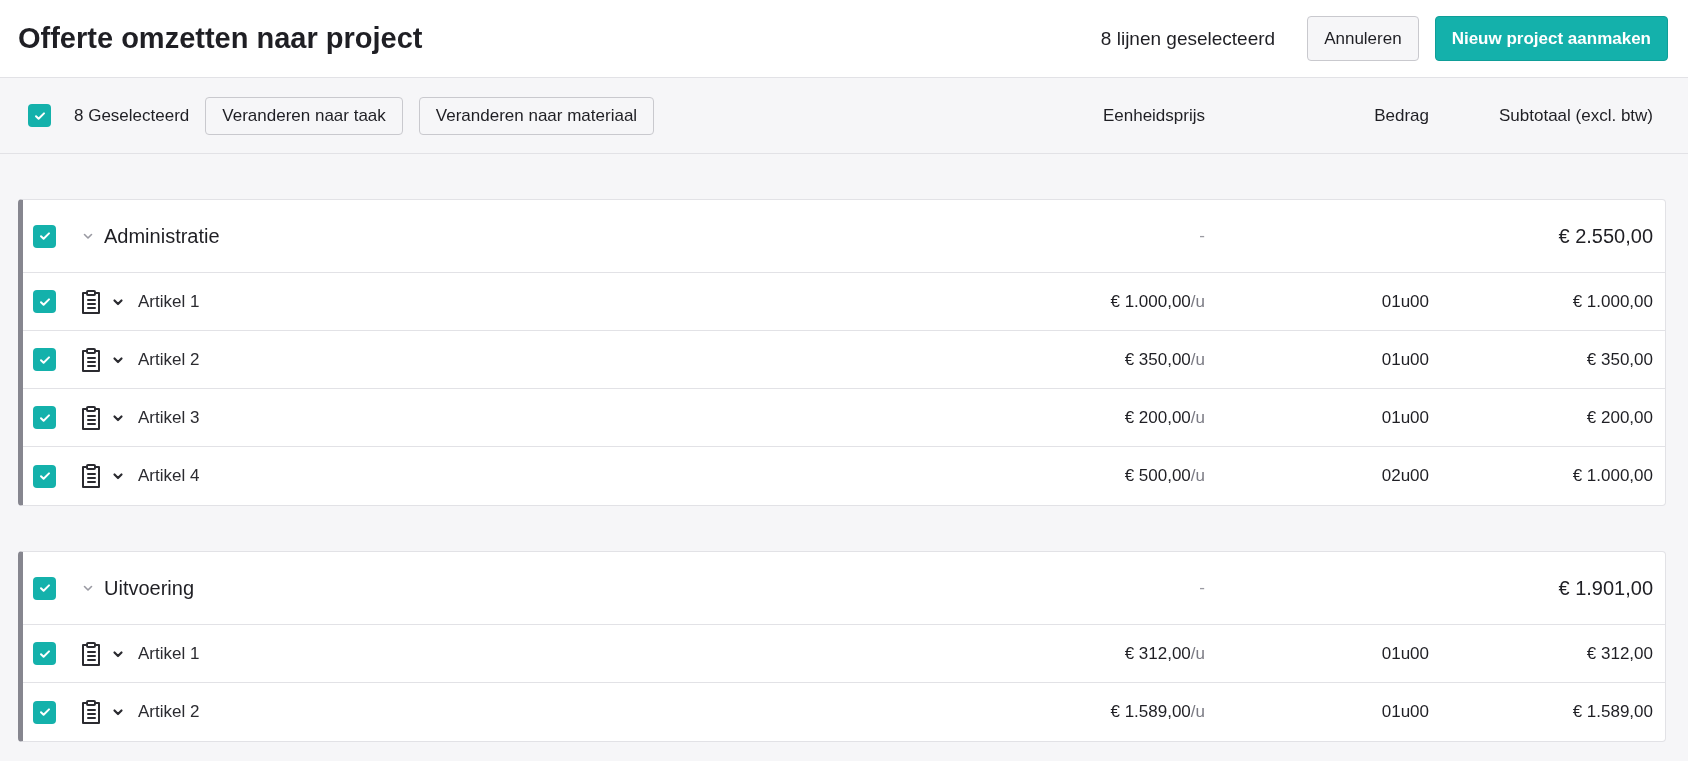  I want to click on item-name: Artikel 4, so click(169, 476).